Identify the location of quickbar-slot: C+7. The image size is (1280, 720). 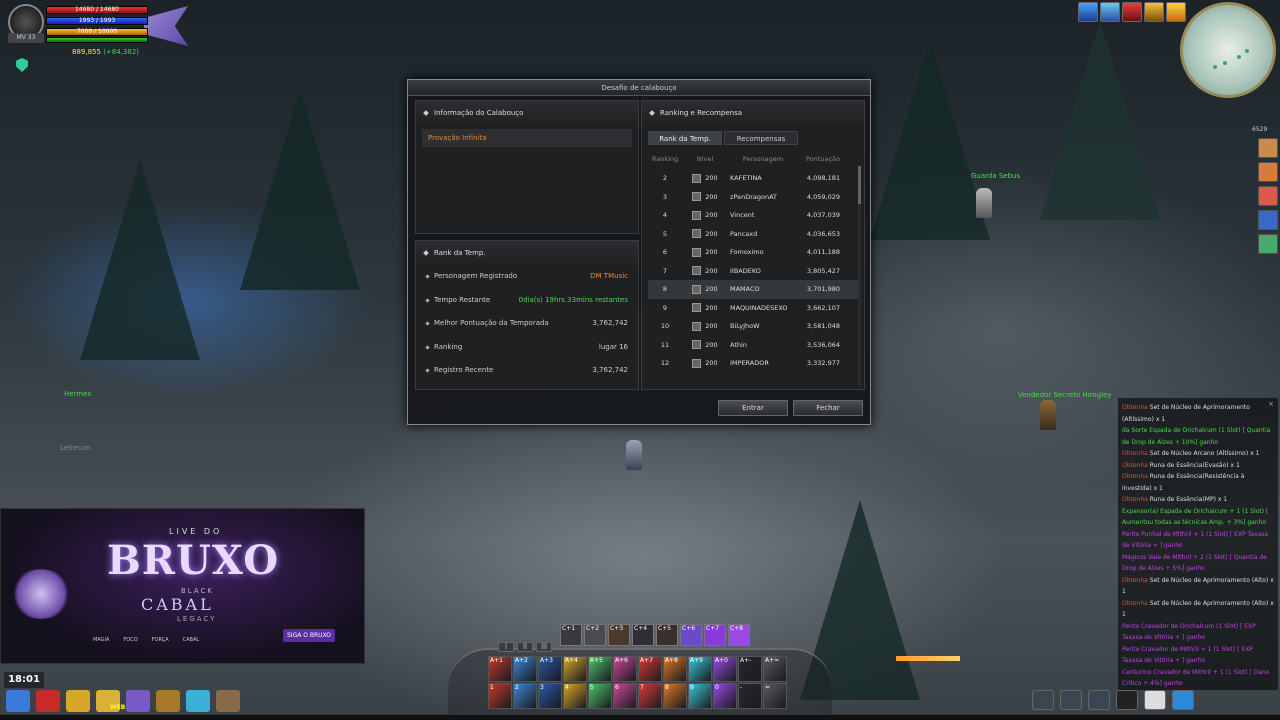
(715, 635).